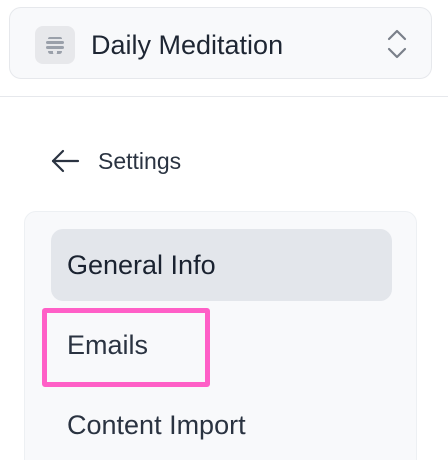 This screenshot has height=460, width=448. I want to click on back-to-settings-link: Settings, so click(115, 161).